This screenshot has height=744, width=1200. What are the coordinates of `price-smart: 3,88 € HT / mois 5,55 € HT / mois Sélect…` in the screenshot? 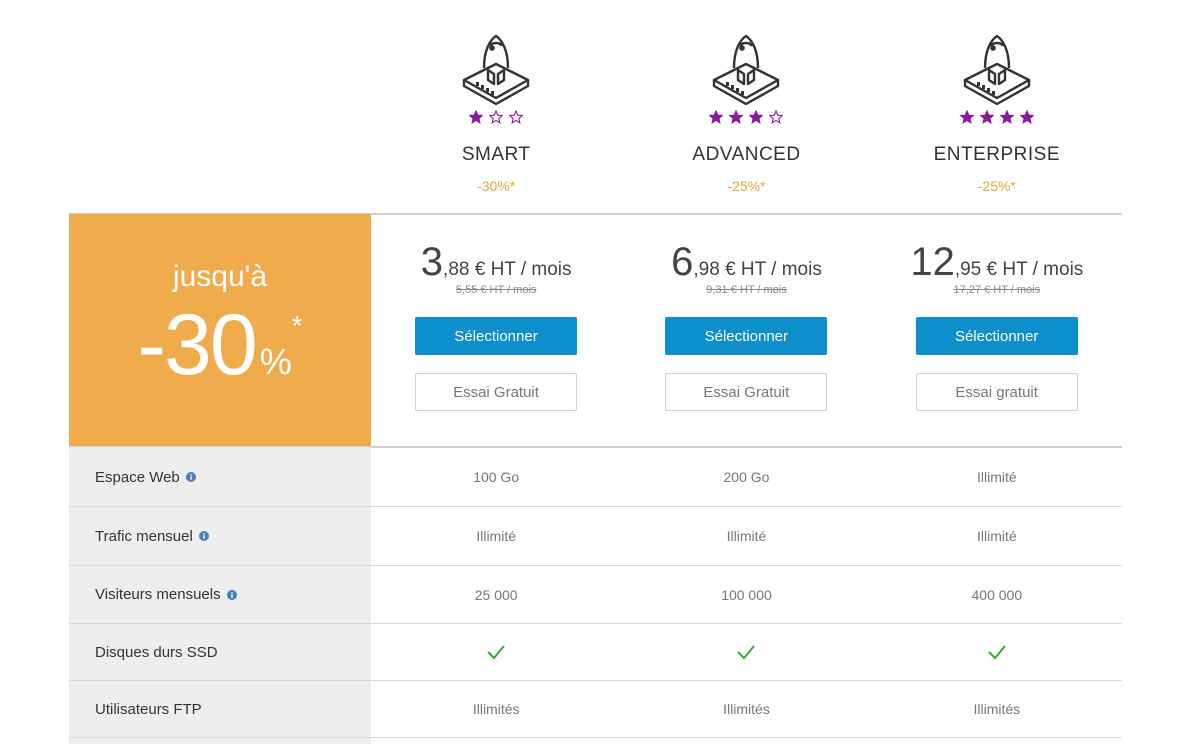 It's located at (496, 330).